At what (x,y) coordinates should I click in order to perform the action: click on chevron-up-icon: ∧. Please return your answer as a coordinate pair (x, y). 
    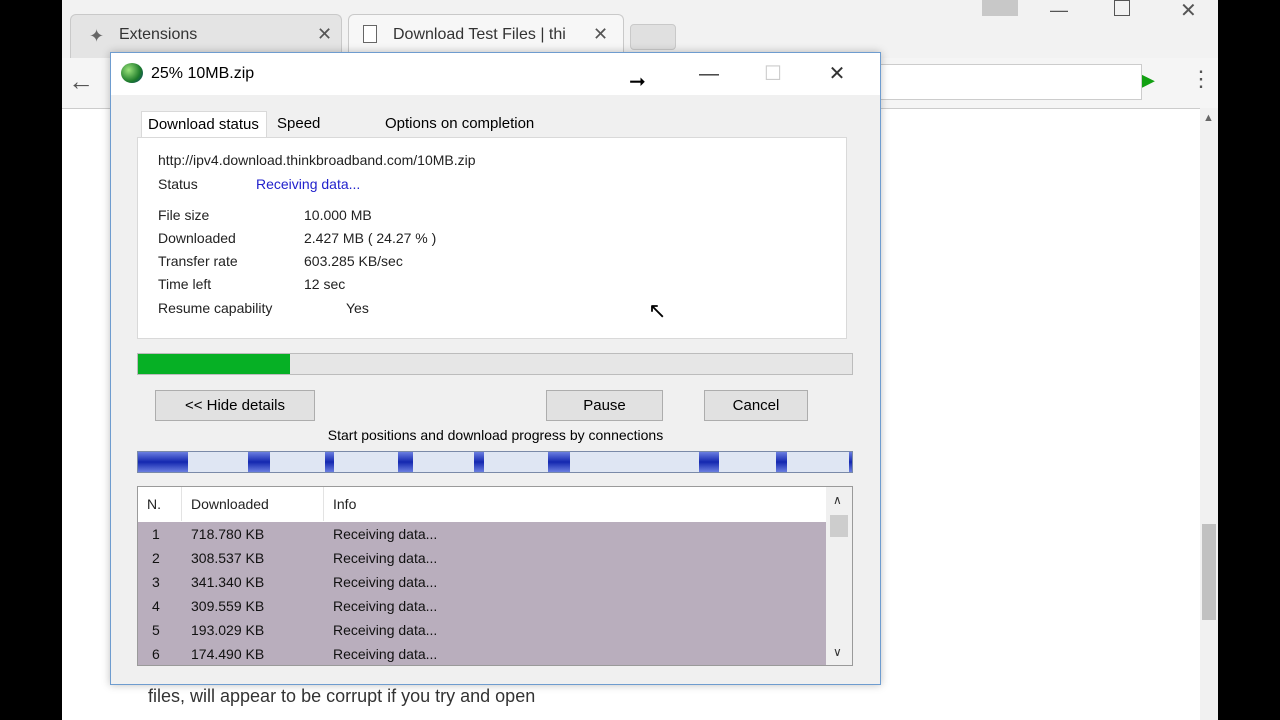
    Looking at the image, I should click on (837, 500).